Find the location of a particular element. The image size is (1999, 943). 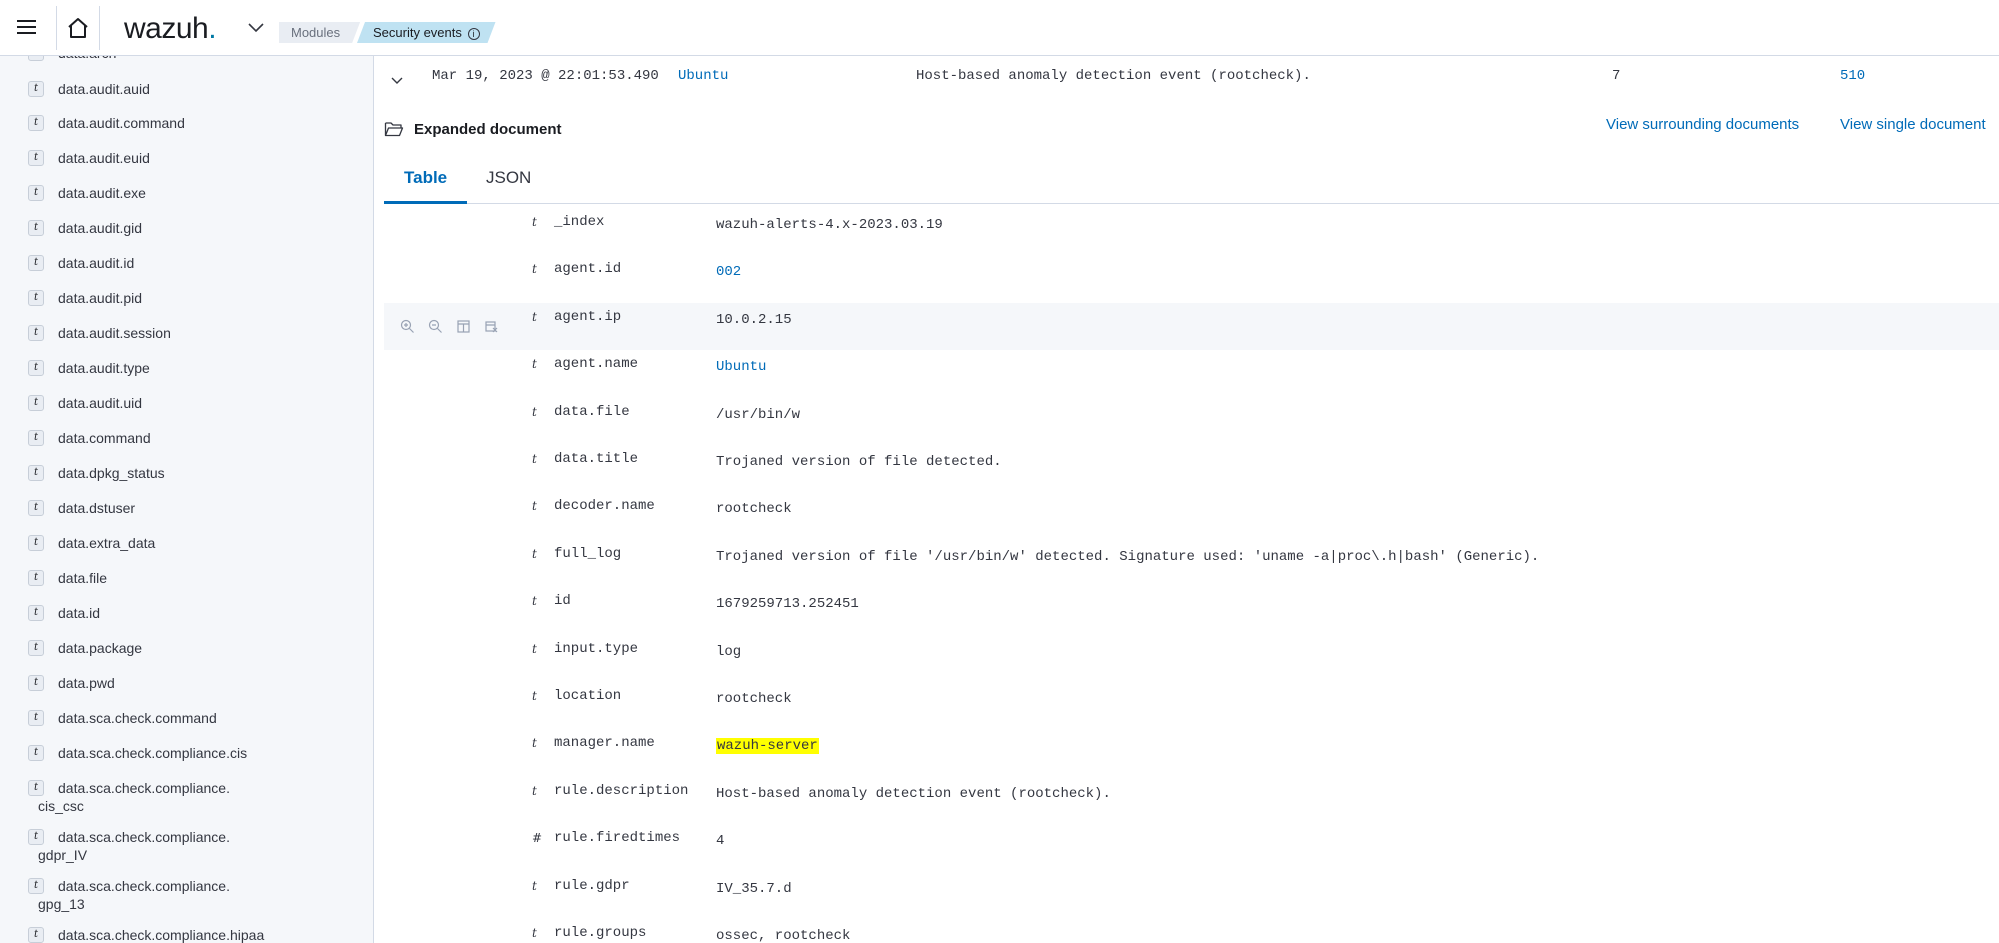

sidebar-field-item: t data.sca.check.compliance. gpg_13 is located at coordinates (143, 895).